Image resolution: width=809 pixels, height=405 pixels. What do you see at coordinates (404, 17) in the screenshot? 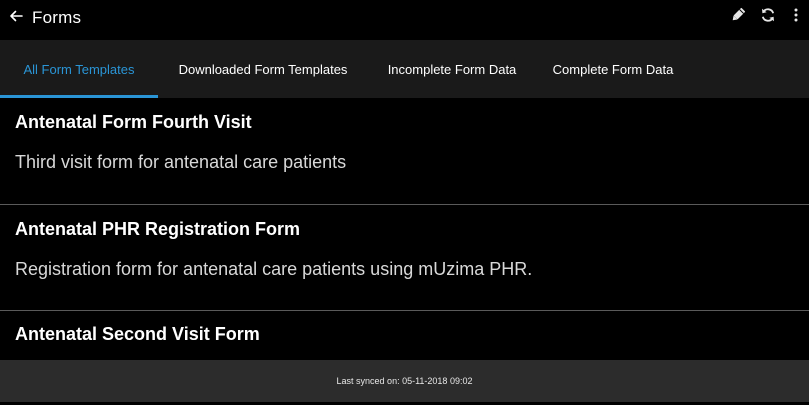
I see `action-bar: Forms` at bounding box center [404, 17].